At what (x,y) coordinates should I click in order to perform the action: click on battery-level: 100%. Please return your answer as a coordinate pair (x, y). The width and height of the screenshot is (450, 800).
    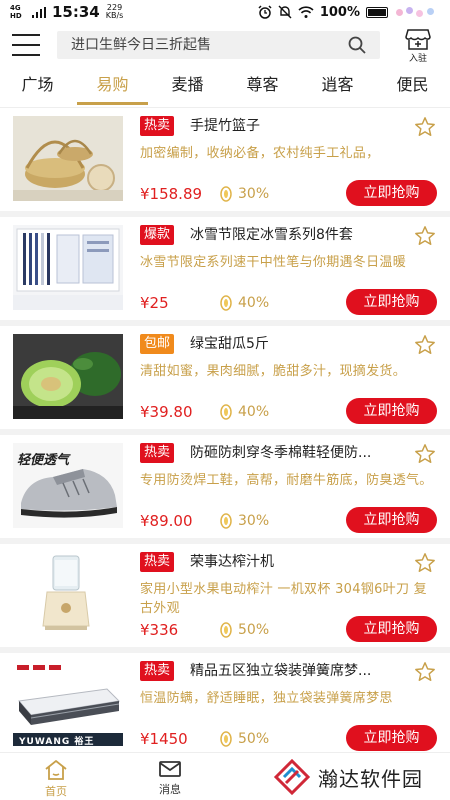
    Looking at the image, I should click on (339, 12).